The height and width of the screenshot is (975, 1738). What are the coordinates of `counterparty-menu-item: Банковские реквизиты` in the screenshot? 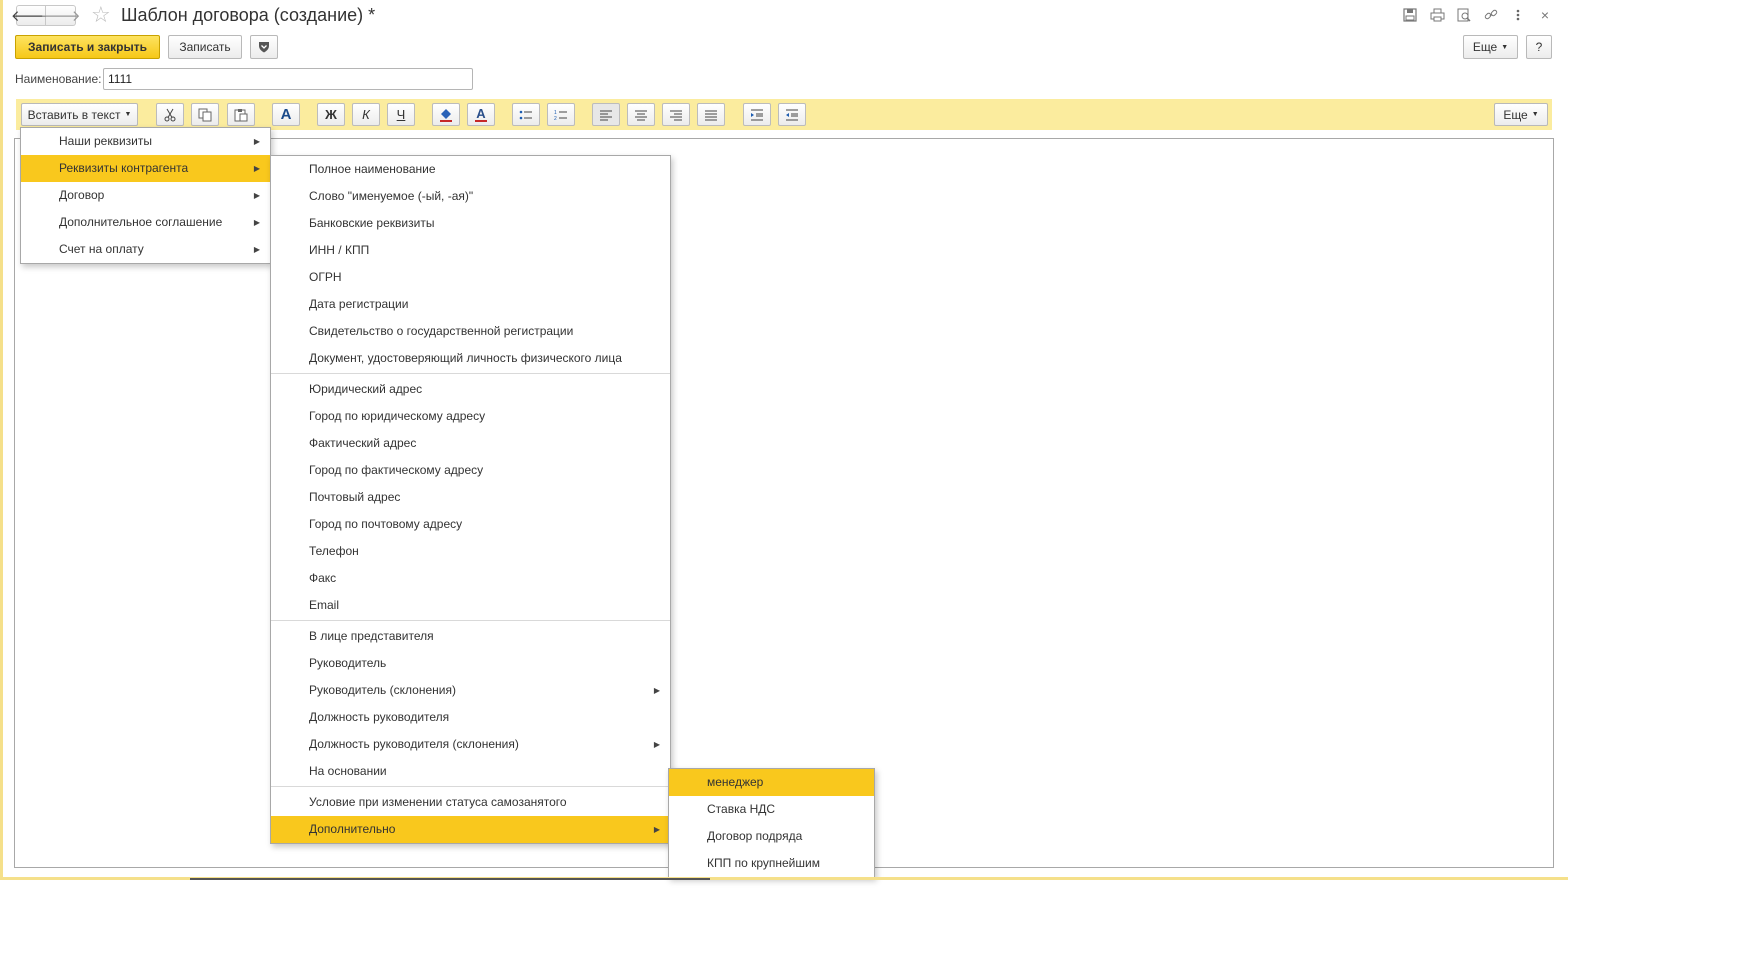 It's located at (470, 223).